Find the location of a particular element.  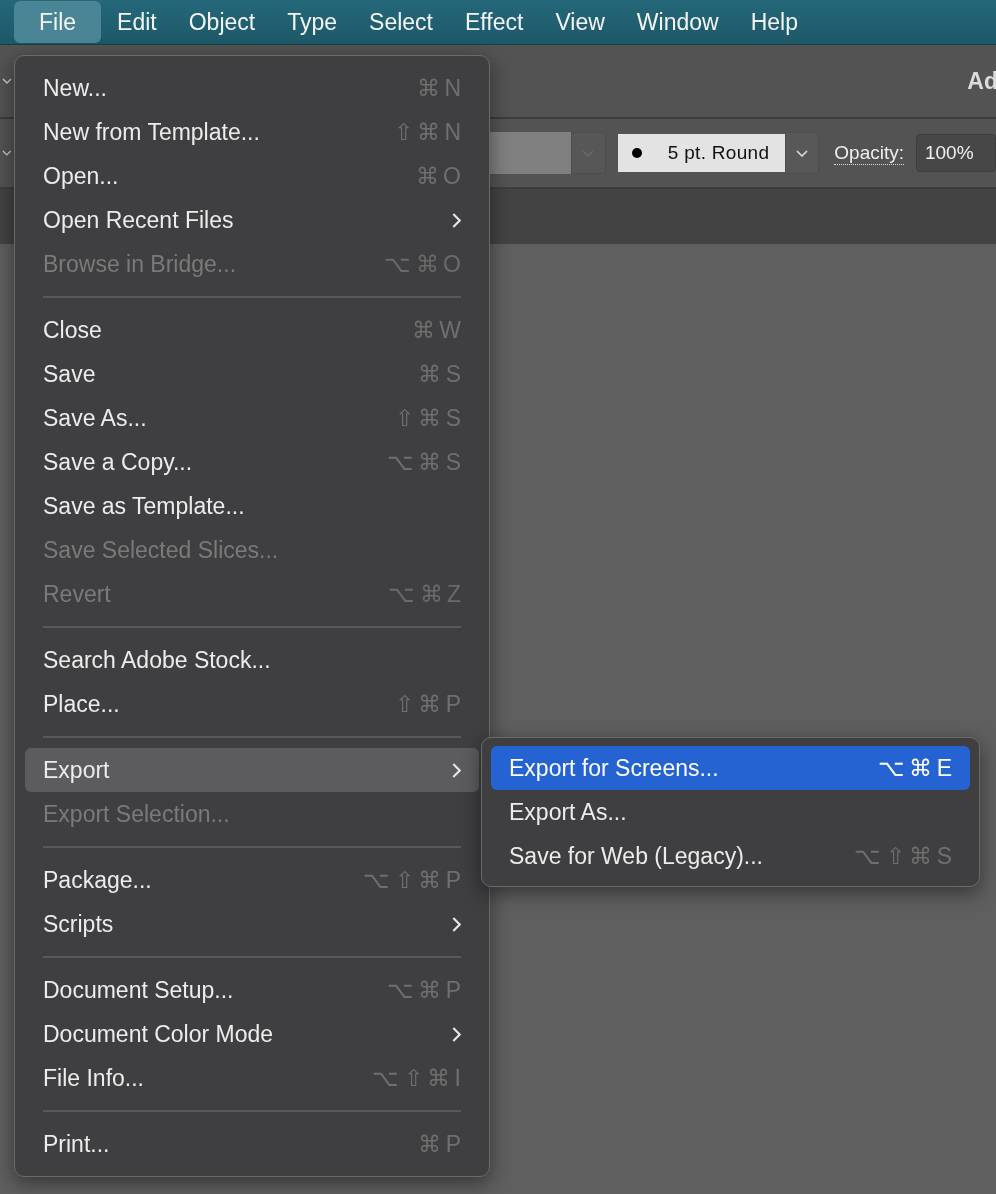

menu-item: Export is located at coordinates (252, 770).